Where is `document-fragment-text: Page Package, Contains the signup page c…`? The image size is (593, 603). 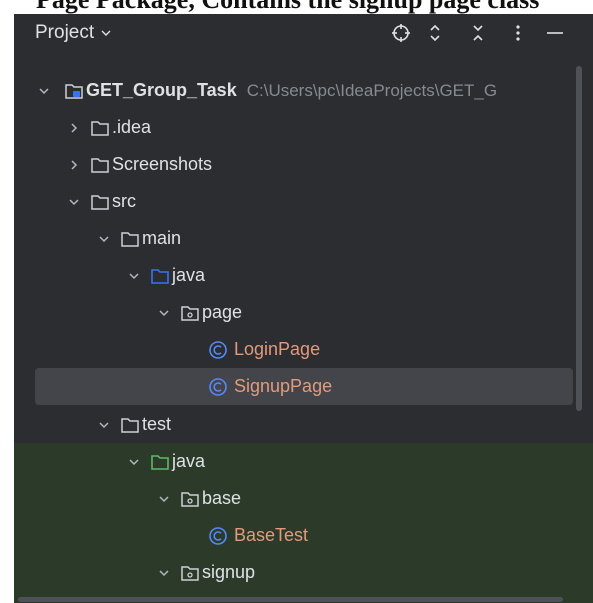 document-fragment-text: Page Package, Contains the signup page c… is located at coordinates (287, 7).